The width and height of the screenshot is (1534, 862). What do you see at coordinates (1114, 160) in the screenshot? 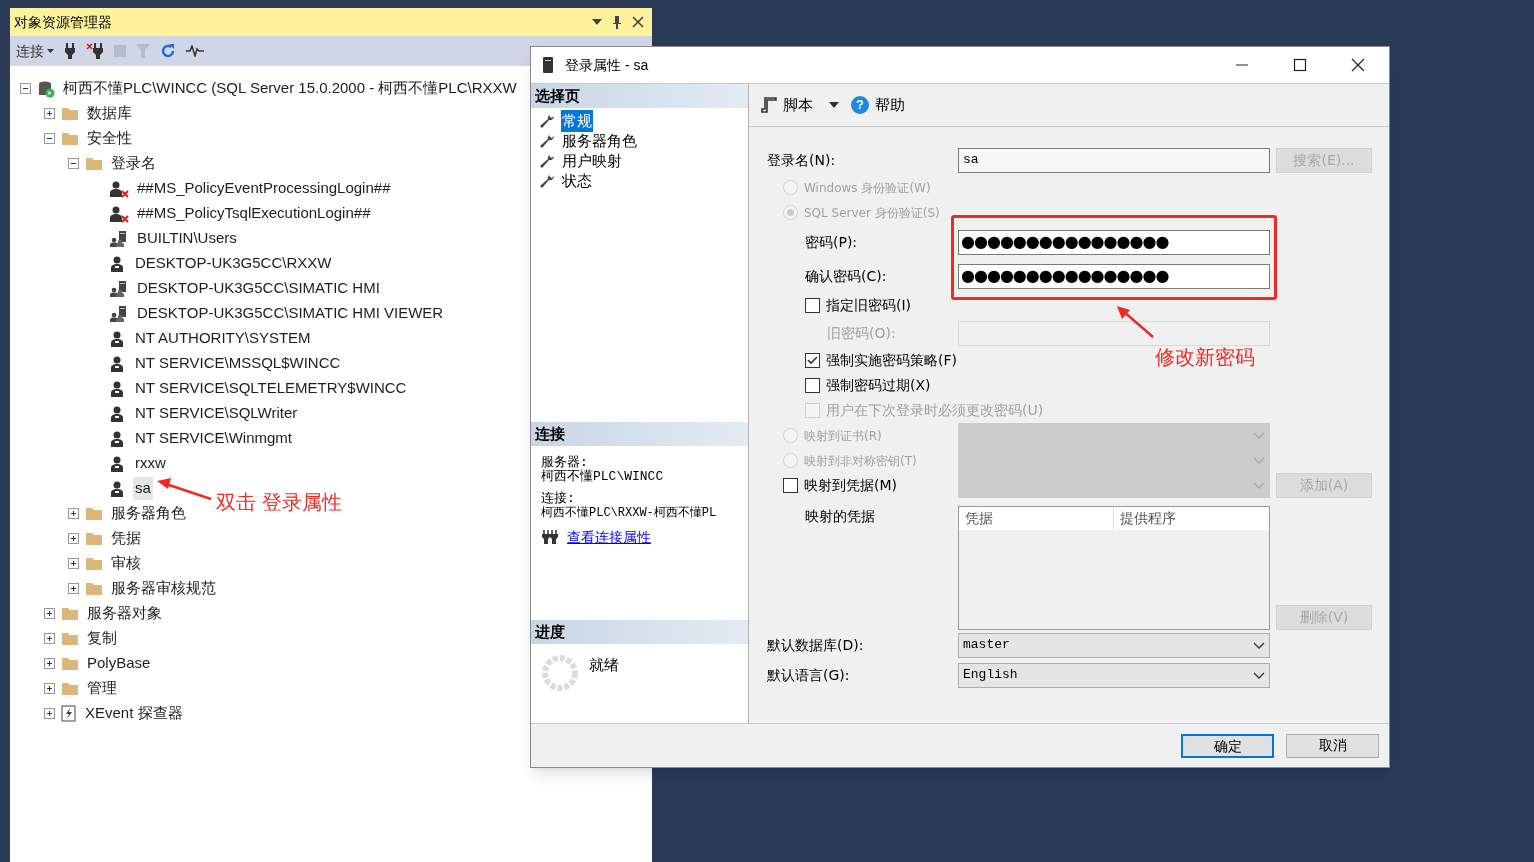
I see `input-field: sa` at bounding box center [1114, 160].